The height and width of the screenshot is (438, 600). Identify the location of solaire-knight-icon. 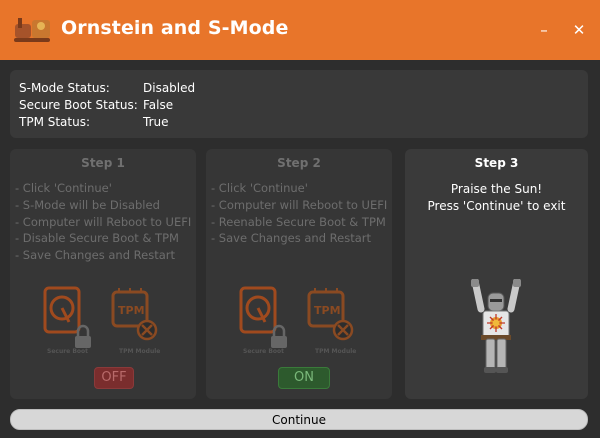
(496, 326).